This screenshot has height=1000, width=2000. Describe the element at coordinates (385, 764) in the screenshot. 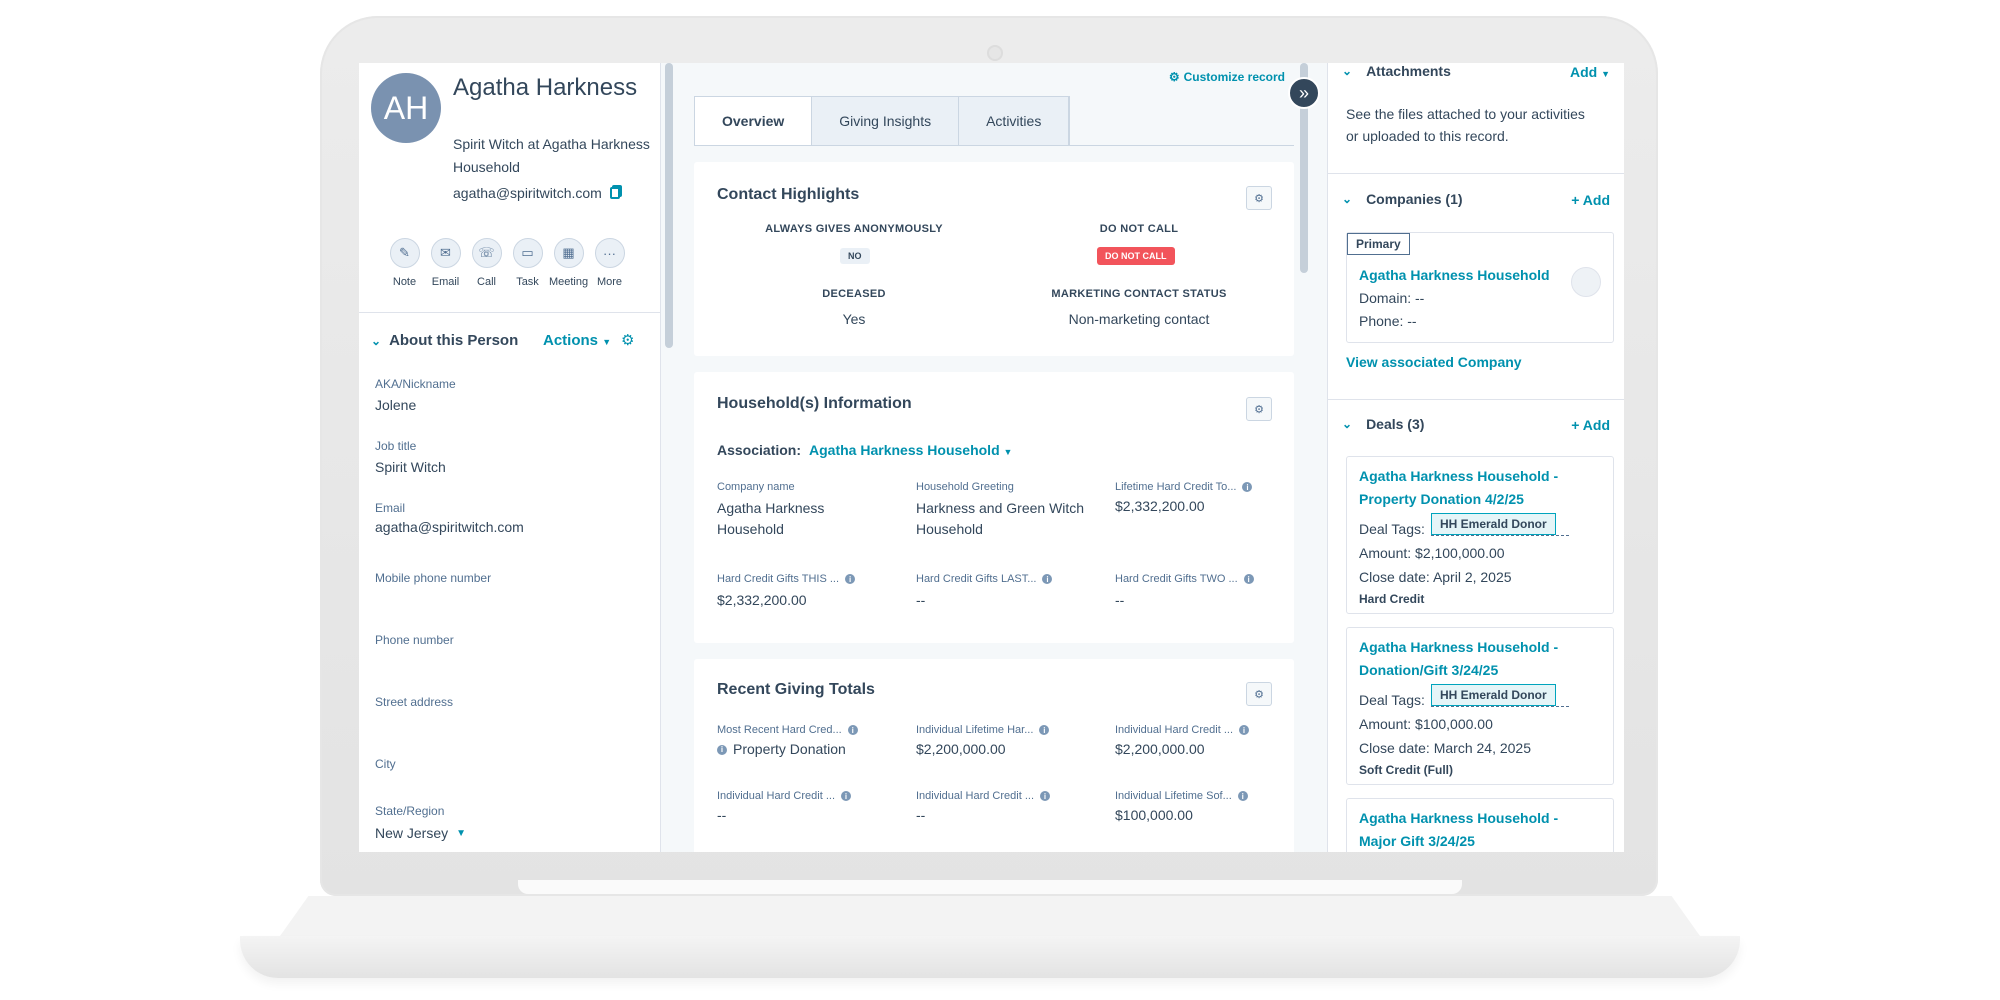

I see `field-label: City` at that location.